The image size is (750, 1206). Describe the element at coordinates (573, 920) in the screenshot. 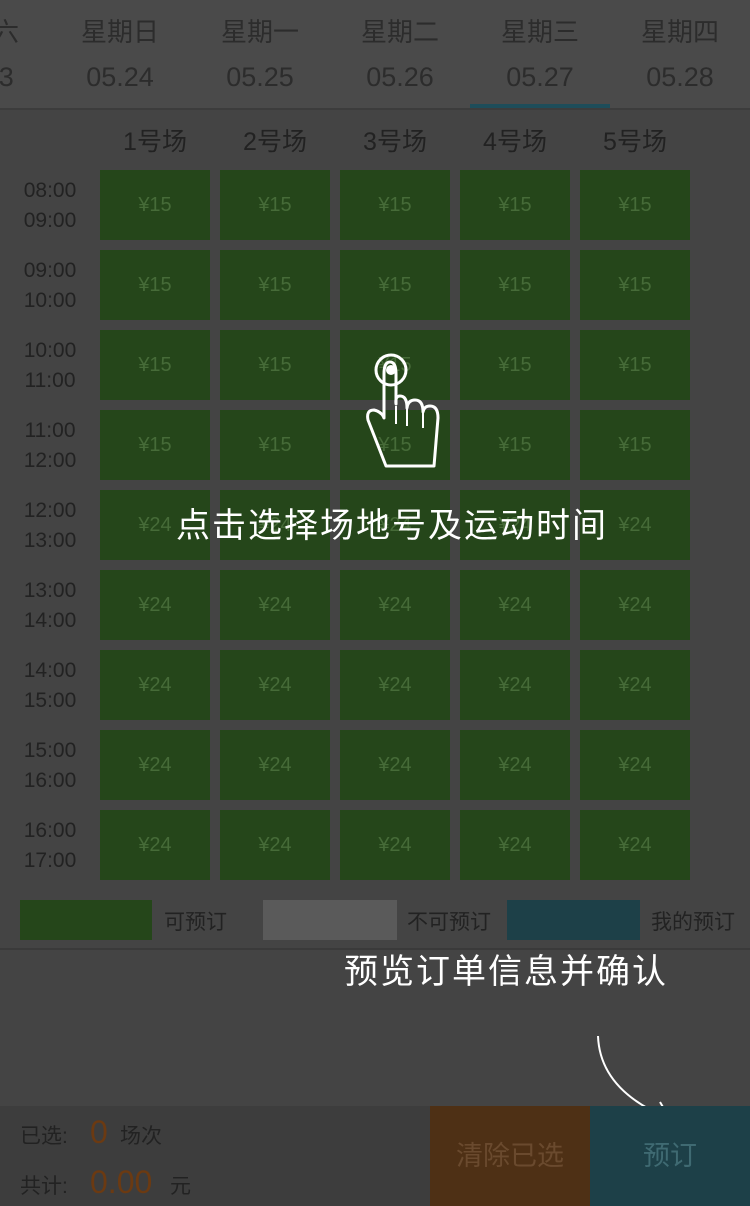

I see `legend-mine-swatch` at that location.